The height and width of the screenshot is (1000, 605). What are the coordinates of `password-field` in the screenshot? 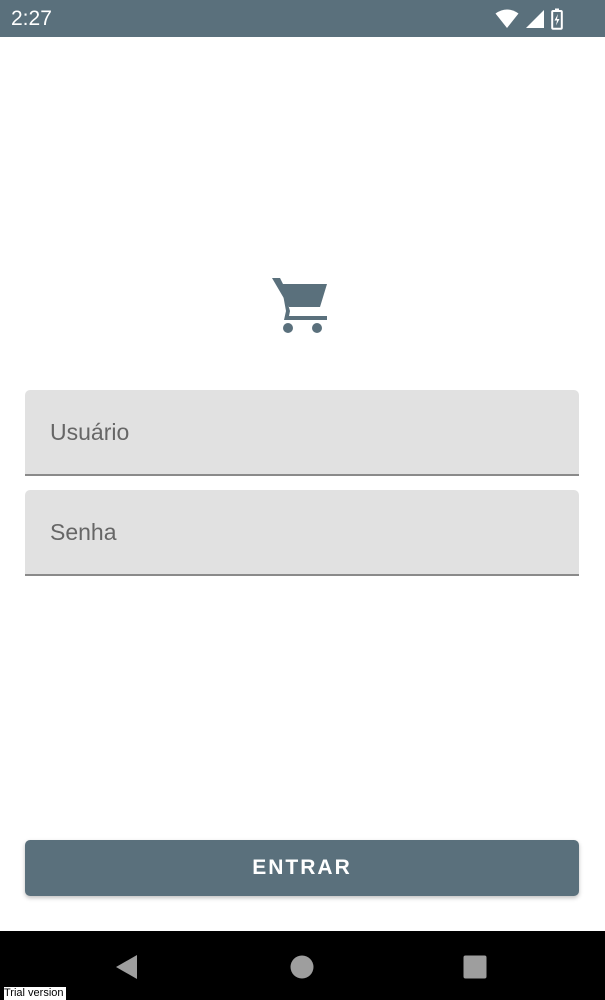 It's located at (302, 533).